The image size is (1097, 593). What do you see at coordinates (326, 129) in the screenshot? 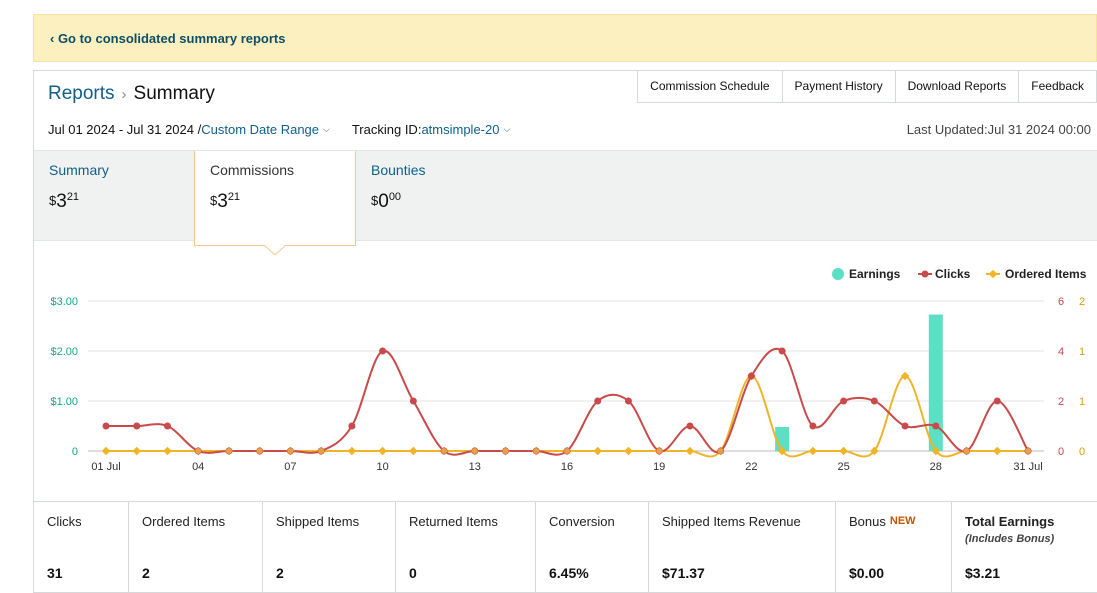
I see `chevron-down-icon: ⌵` at bounding box center [326, 129].